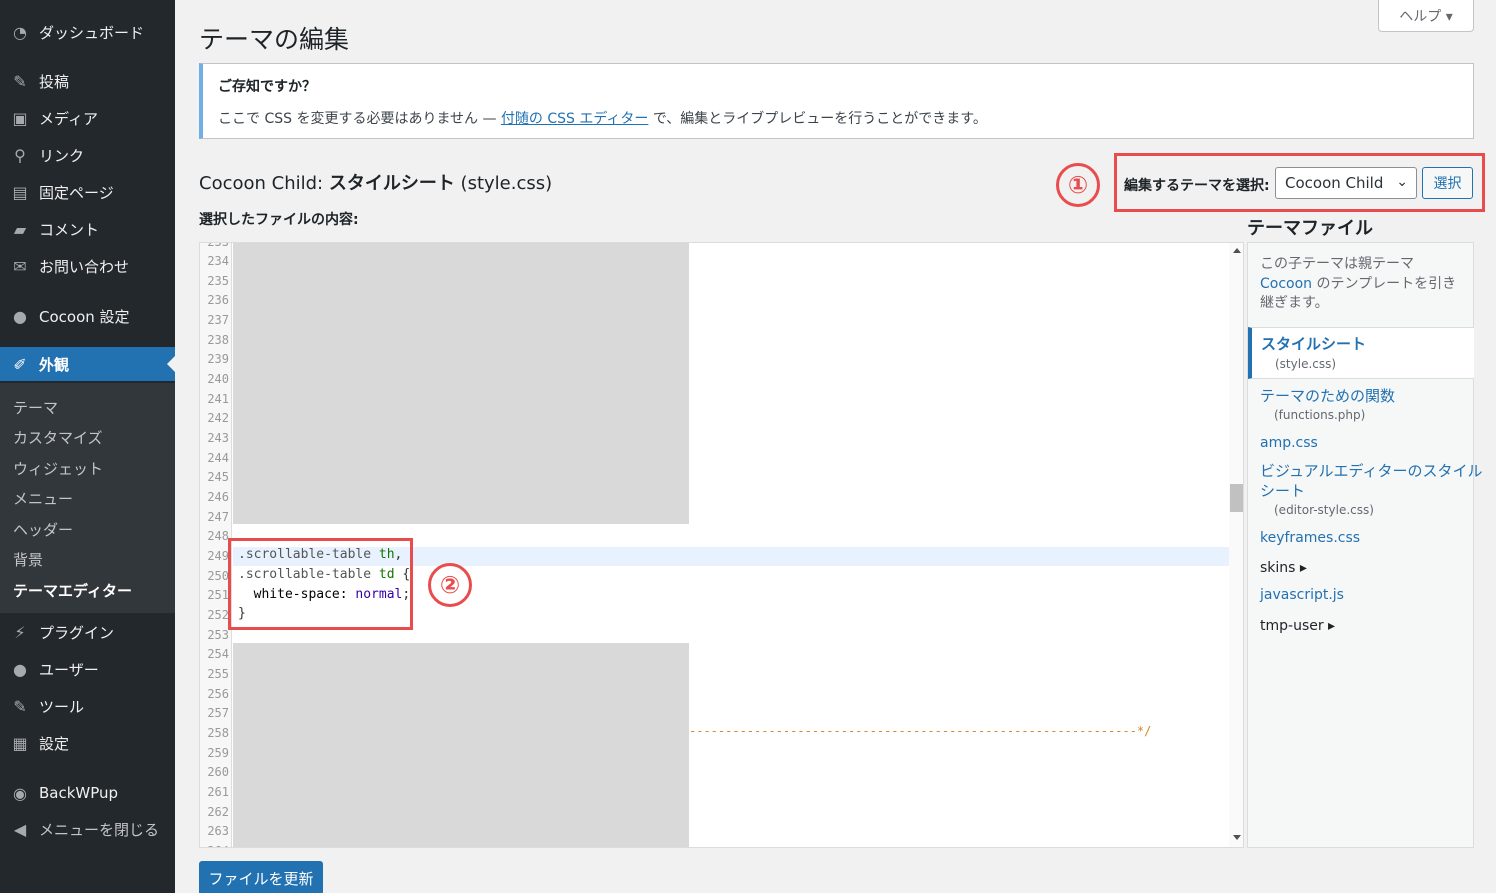  Describe the element at coordinates (87, 364) in the screenshot. I see `menu-appearance: ✐ 外観` at that location.